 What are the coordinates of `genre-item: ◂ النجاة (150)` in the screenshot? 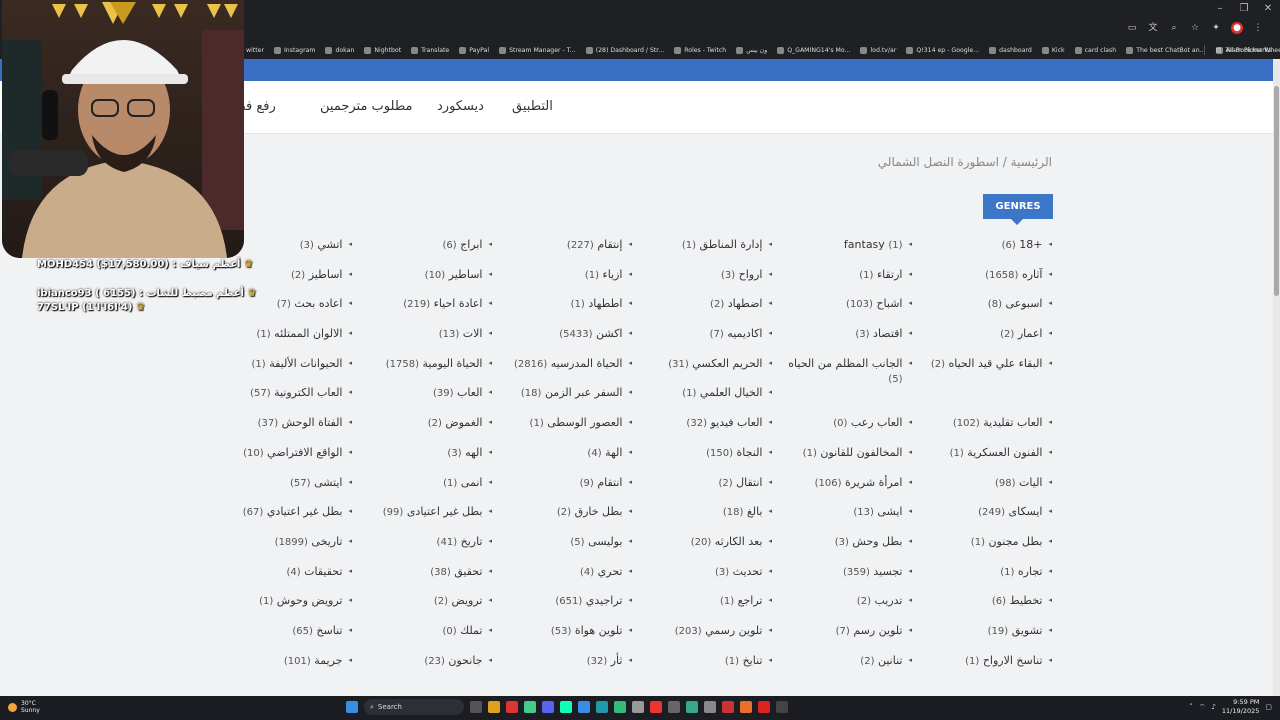 It's located at (712, 460).